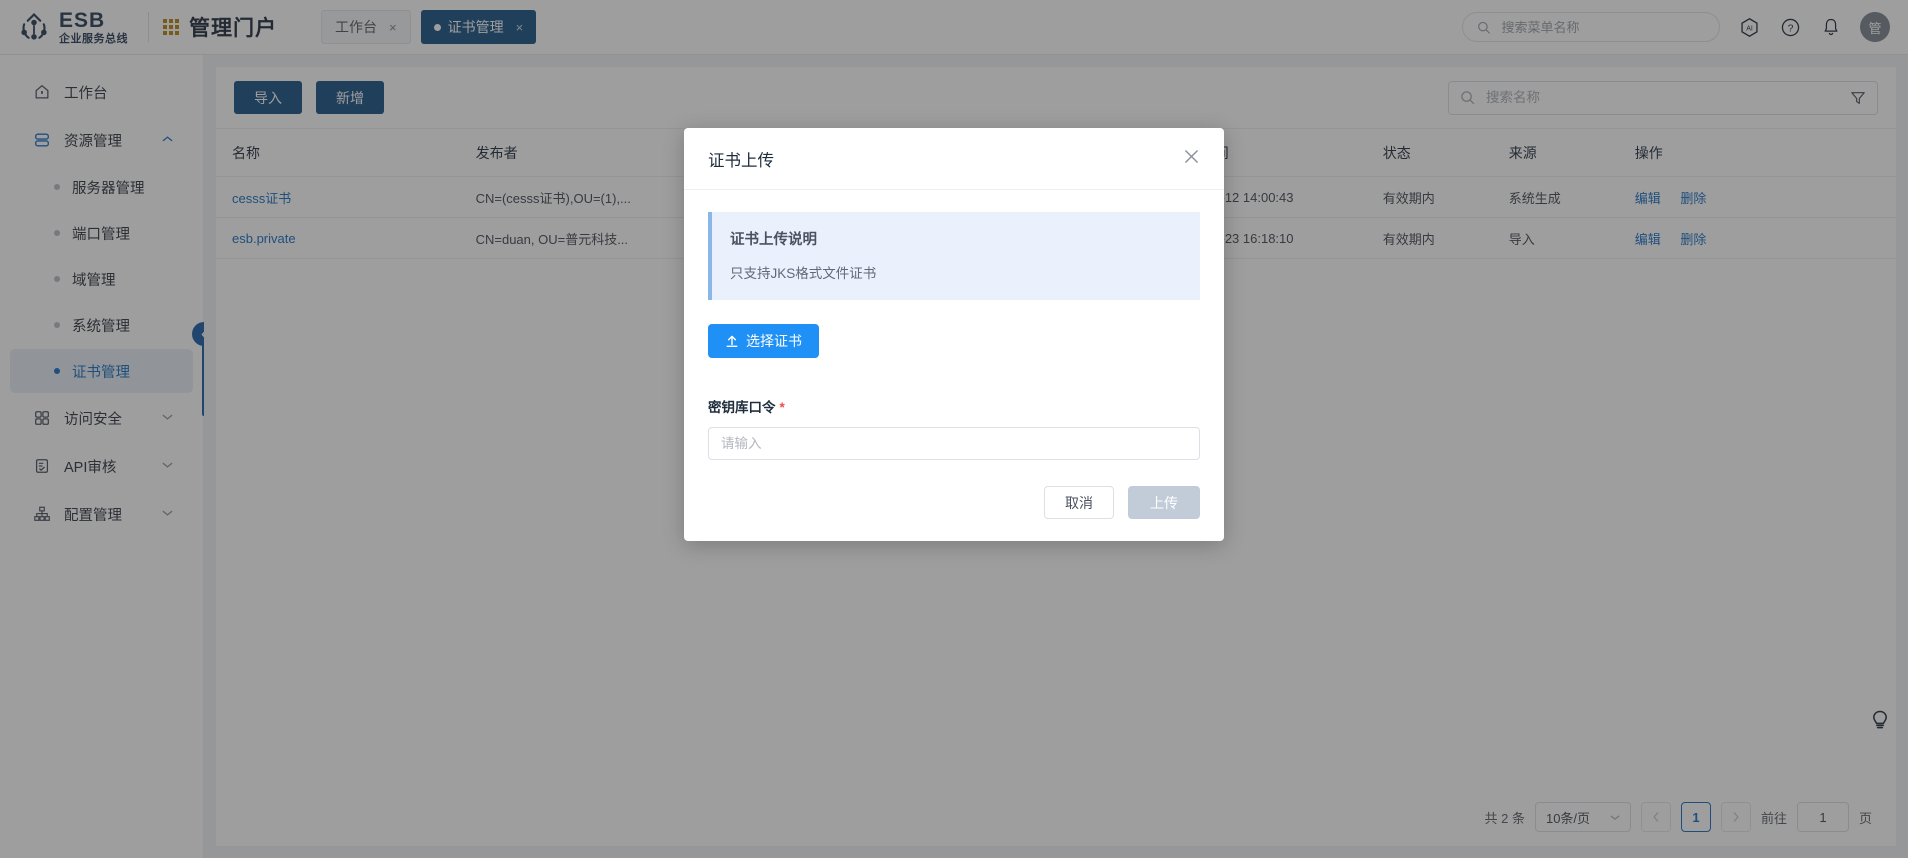 The width and height of the screenshot is (1908, 858). I want to click on keystore-password-label-text: 密钥库口令, so click(742, 407).